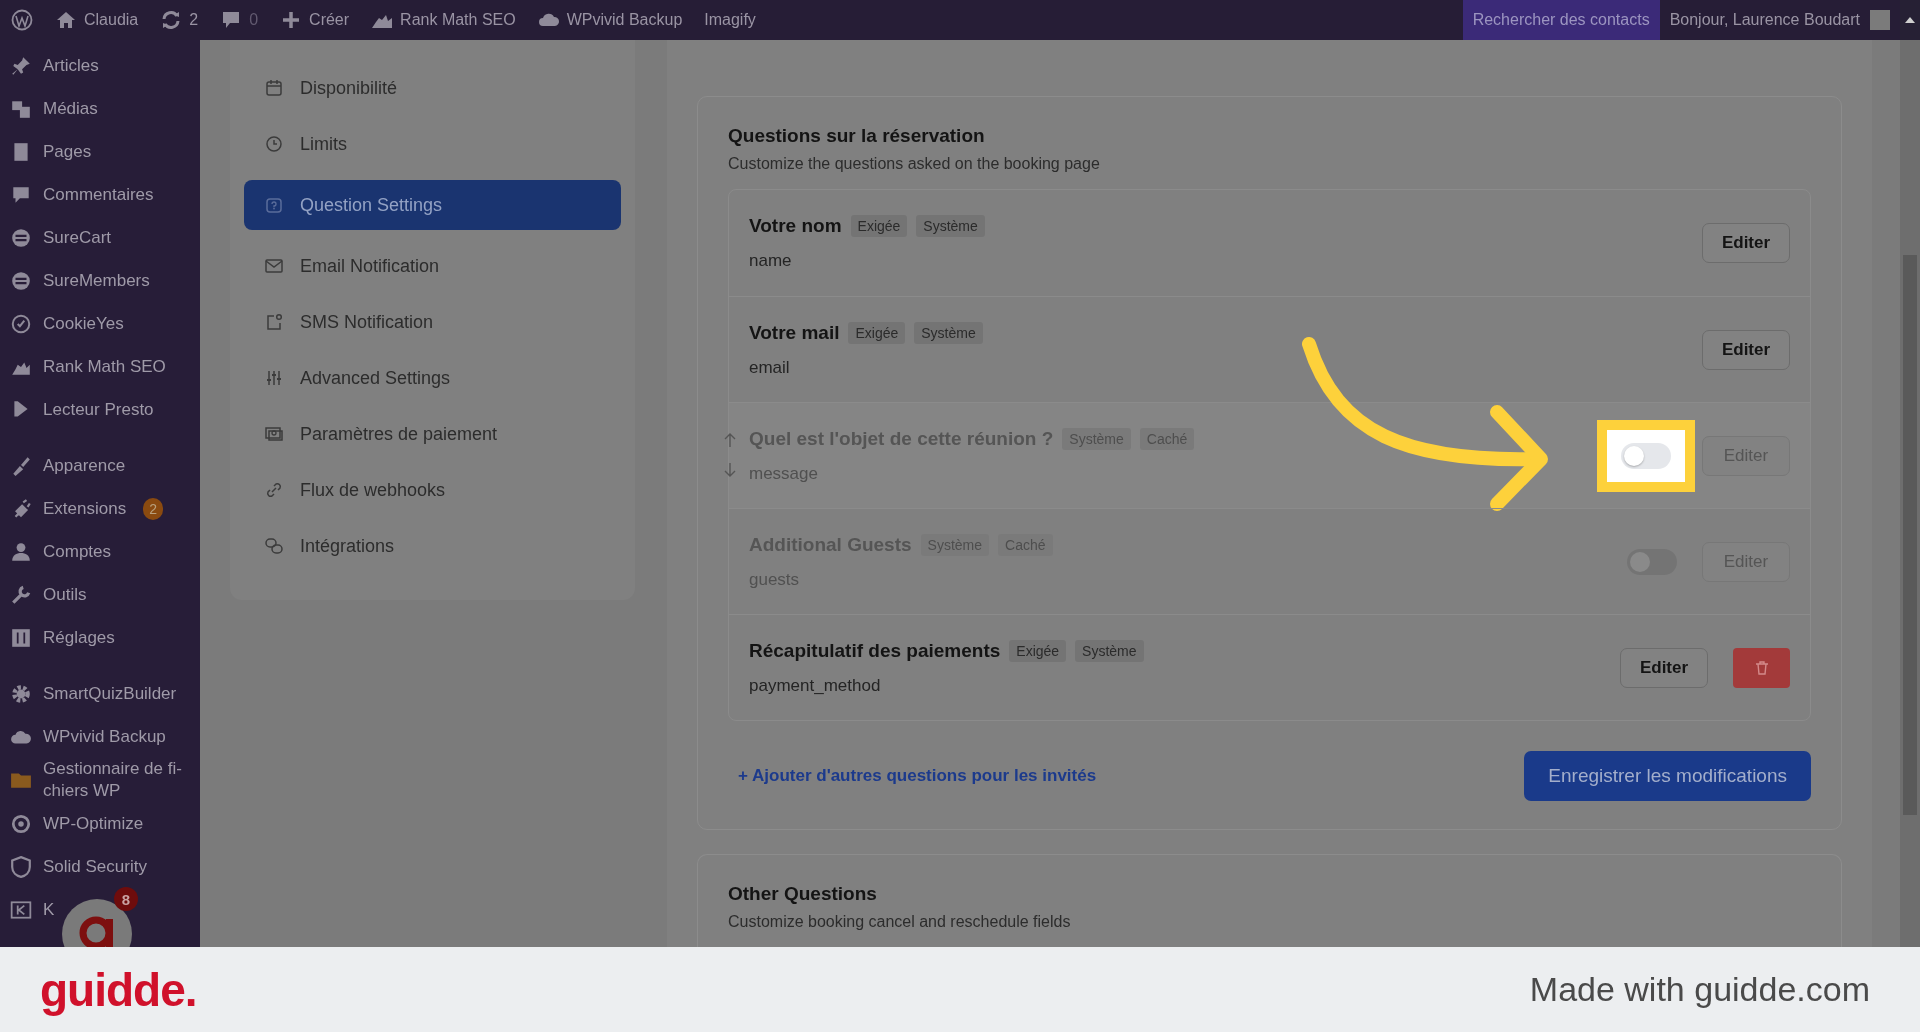 The image size is (1920, 1032). What do you see at coordinates (126, 899) in the screenshot?
I see `notification-badge: 8` at bounding box center [126, 899].